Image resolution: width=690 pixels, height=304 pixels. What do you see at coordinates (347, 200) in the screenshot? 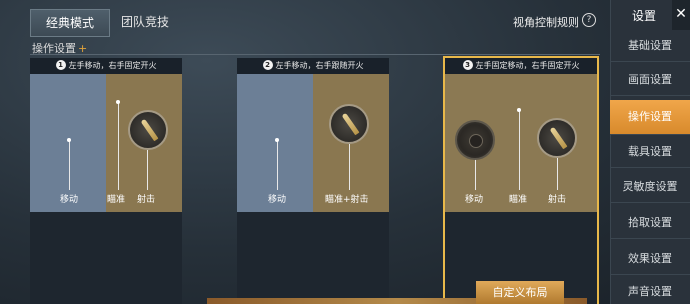
I see `label-aim-shoot: 瞄准+射击` at bounding box center [347, 200].